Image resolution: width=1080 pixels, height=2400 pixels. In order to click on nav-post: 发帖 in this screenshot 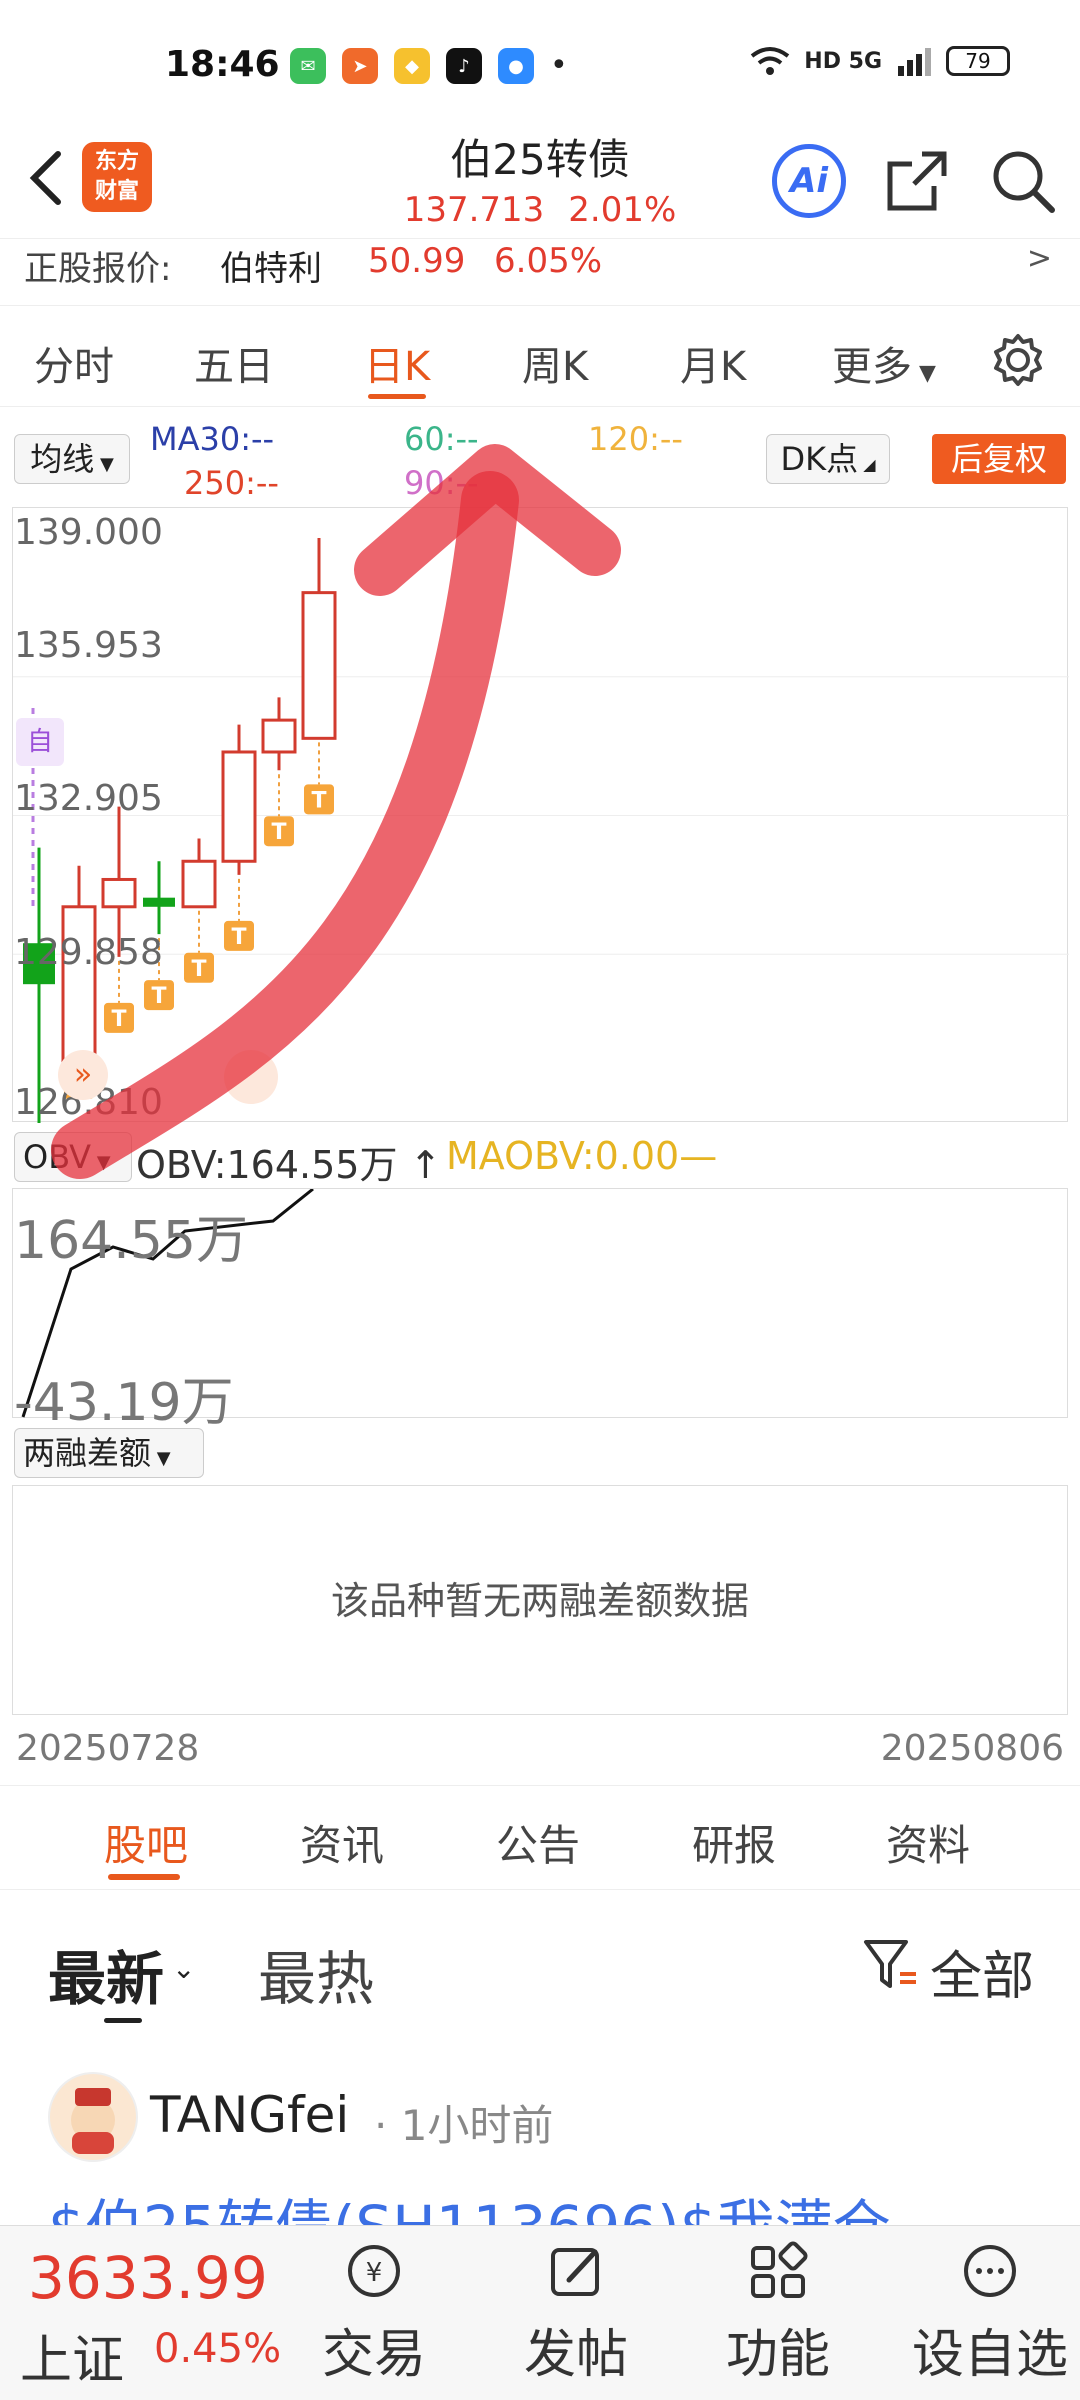, I will do `click(576, 2313)`.